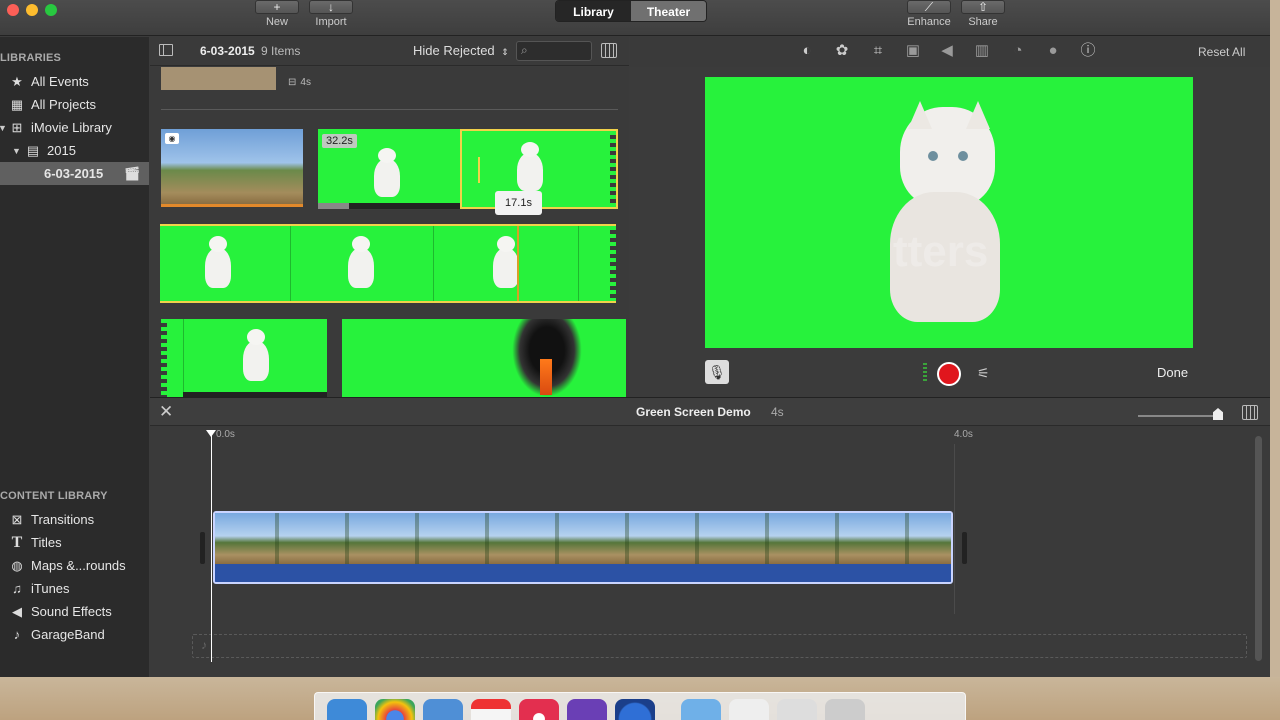 The width and height of the screenshot is (1280, 720). I want to click on clip-landscape-photo: ◉, so click(232, 168).